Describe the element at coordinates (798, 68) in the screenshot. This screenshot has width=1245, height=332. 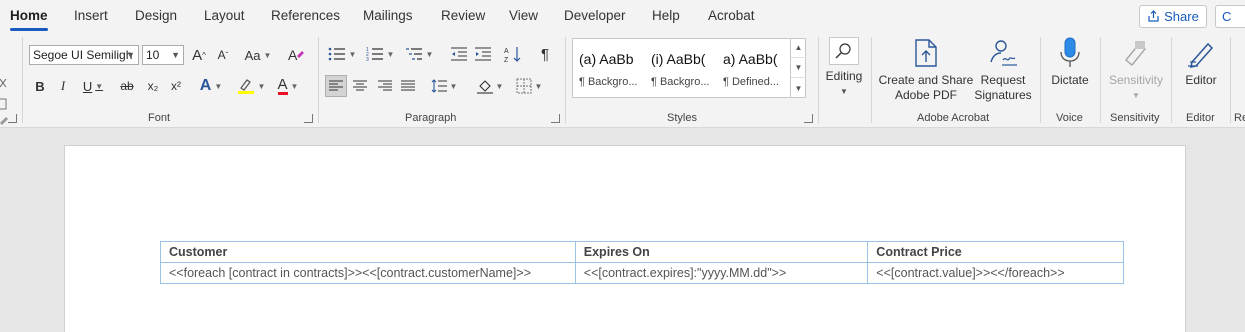
I see `gallery-down-icon: ▼` at that location.